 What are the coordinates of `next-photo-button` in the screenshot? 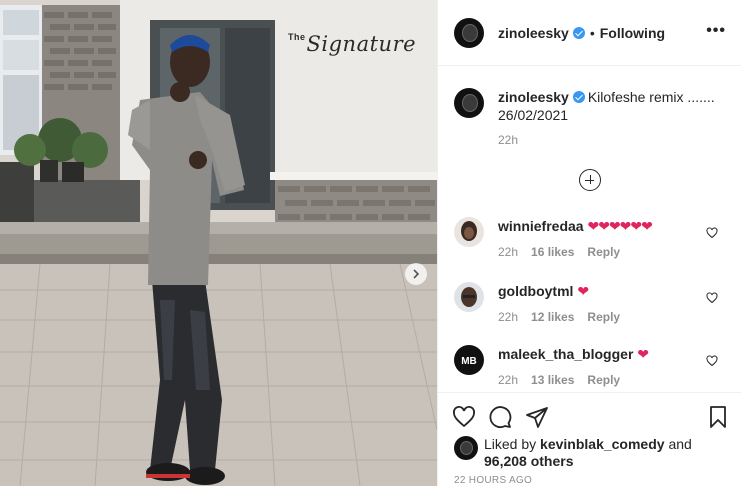 It's located at (416, 274).